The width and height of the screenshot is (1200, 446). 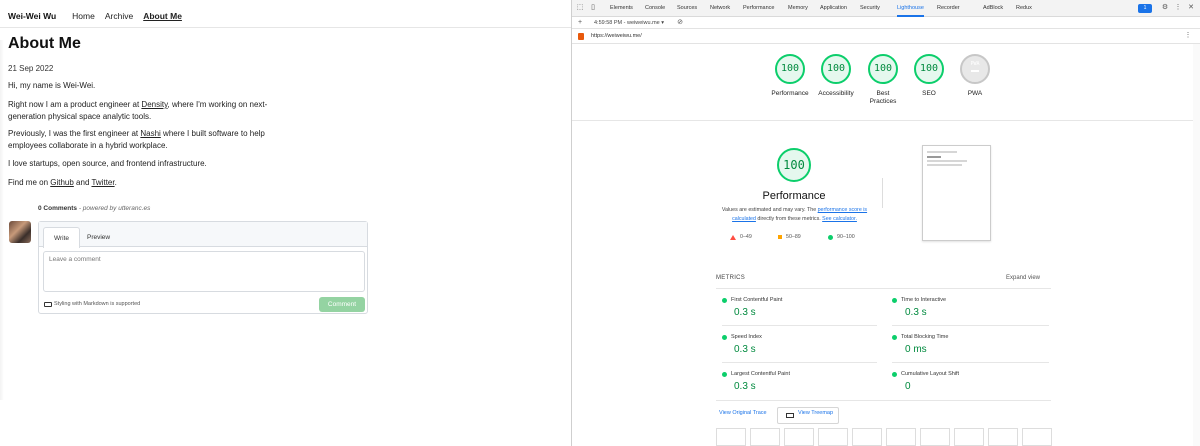 I want to click on perf-desc-text: Values are estimated and may vary. The, so click(x=769, y=210).